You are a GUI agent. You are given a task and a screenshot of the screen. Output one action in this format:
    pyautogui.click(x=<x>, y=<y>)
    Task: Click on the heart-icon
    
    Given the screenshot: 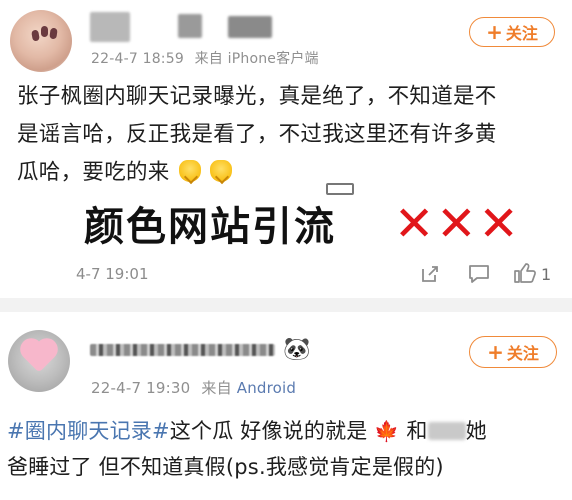 What is the action you would take?
    pyautogui.click(x=39, y=357)
    